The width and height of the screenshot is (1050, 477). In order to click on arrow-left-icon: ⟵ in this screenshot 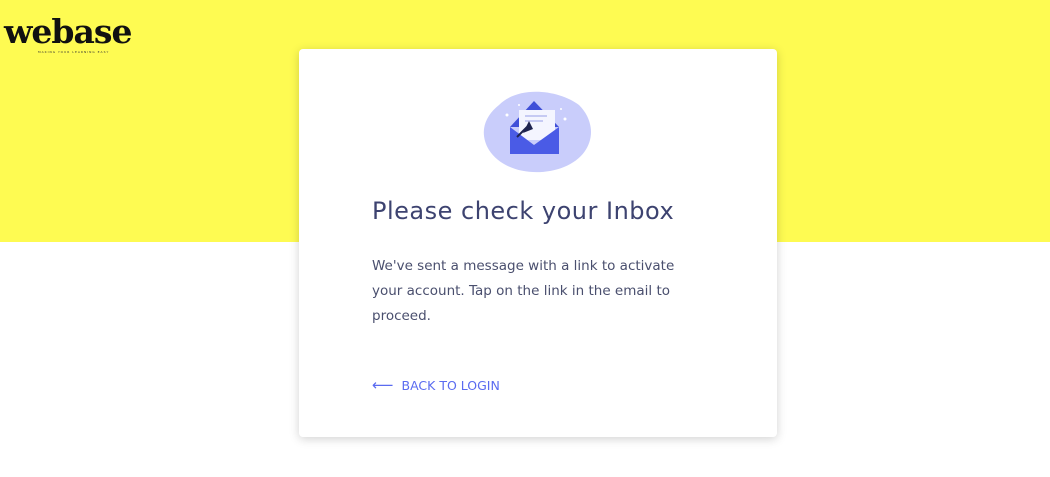, I will do `click(383, 385)`.